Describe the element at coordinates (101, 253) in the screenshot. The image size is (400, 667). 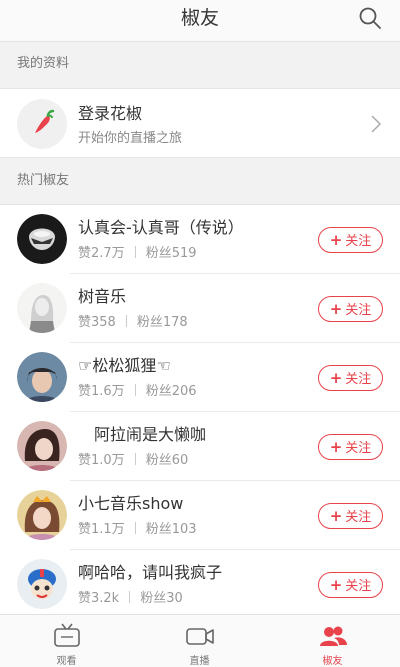
I see `likes-count: 赞2.7万` at that location.